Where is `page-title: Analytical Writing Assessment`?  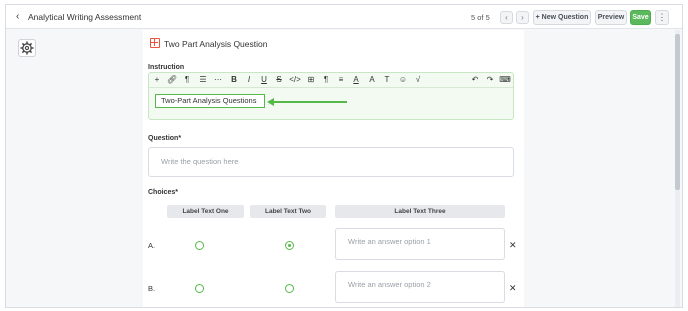
page-title: Analytical Writing Assessment is located at coordinates (85, 17).